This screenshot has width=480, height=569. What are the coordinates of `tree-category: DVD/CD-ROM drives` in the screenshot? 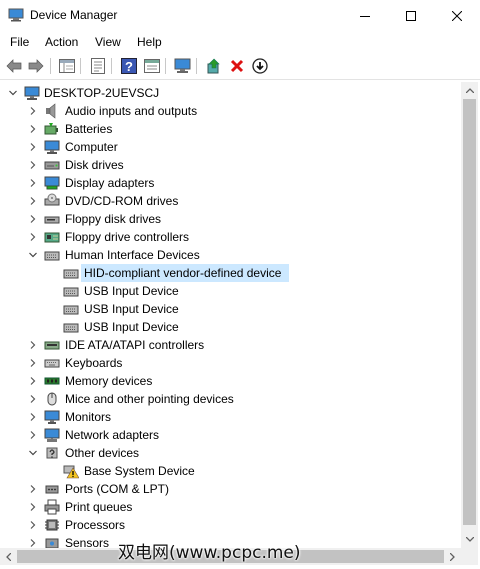 It's located at (231, 201).